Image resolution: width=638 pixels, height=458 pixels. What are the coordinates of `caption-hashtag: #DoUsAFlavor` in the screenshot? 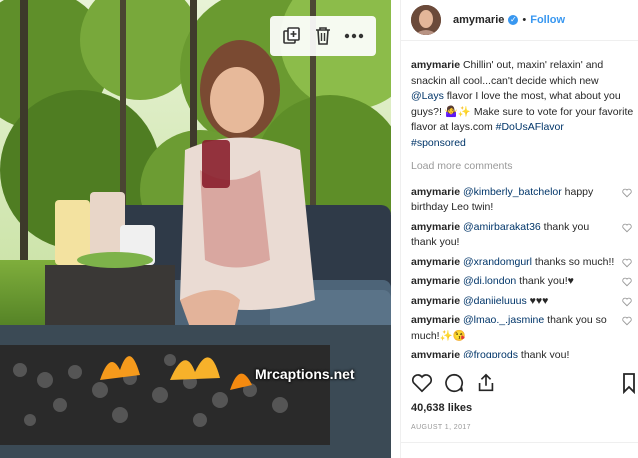 It's located at (530, 127).